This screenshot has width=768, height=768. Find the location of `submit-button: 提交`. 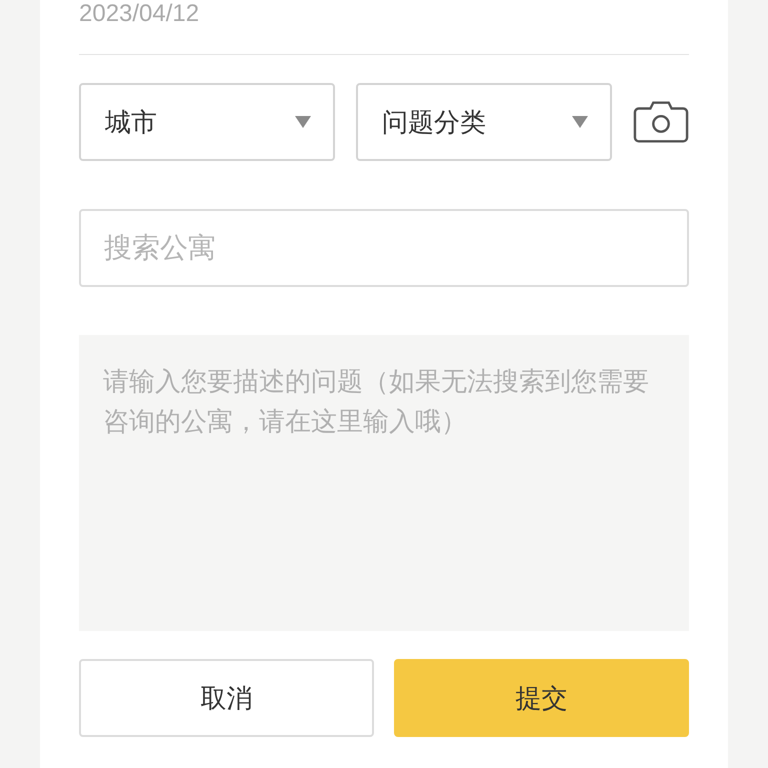

submit-button: 提交 is located at coordinates (541, 698).